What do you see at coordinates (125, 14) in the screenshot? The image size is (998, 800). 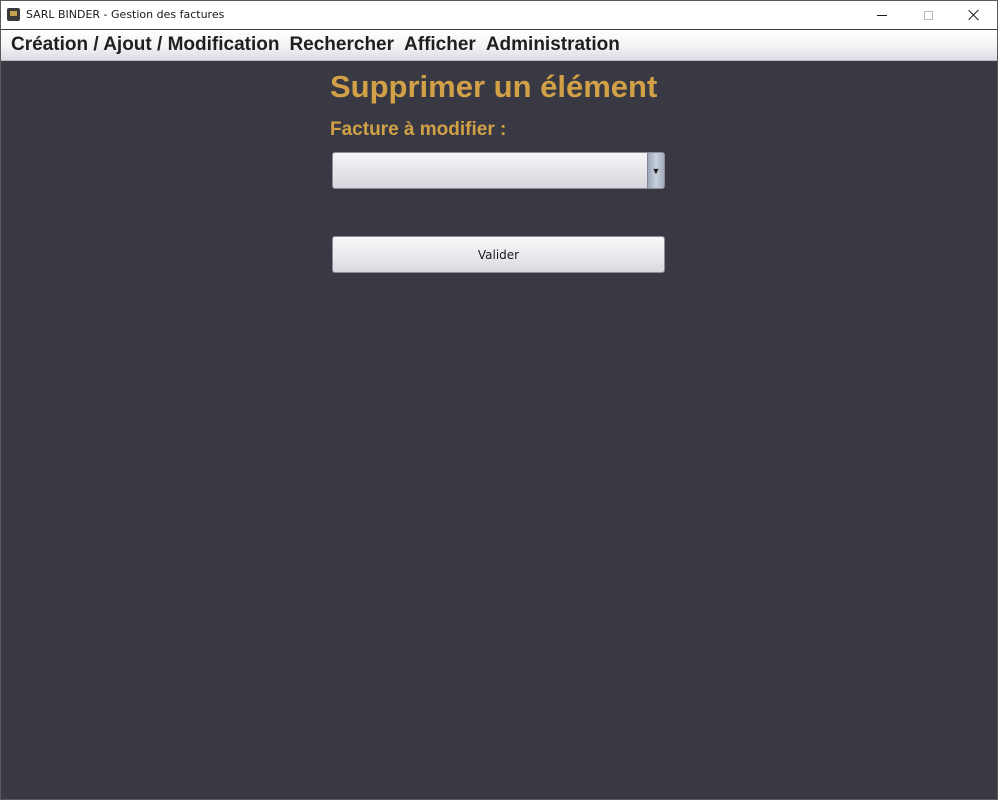 I see `window-title: SARL BINDER - Gestion des factures` at bounding box center [125, 14].